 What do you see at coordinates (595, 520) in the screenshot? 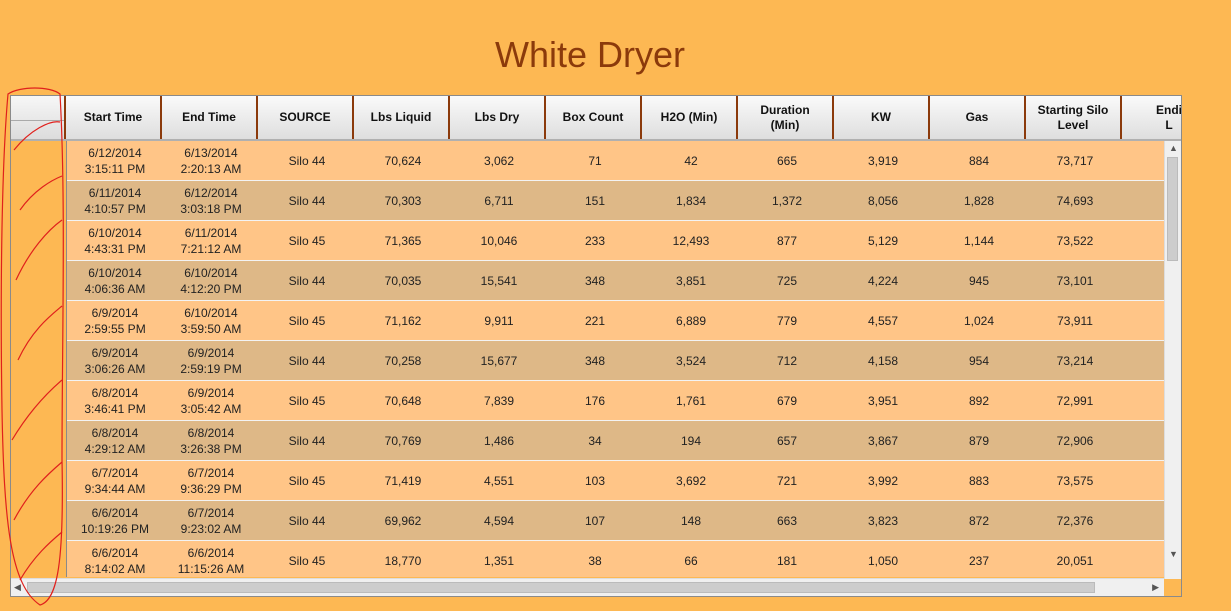
I see `table-cell: 107` at bounding box center [595, 520].